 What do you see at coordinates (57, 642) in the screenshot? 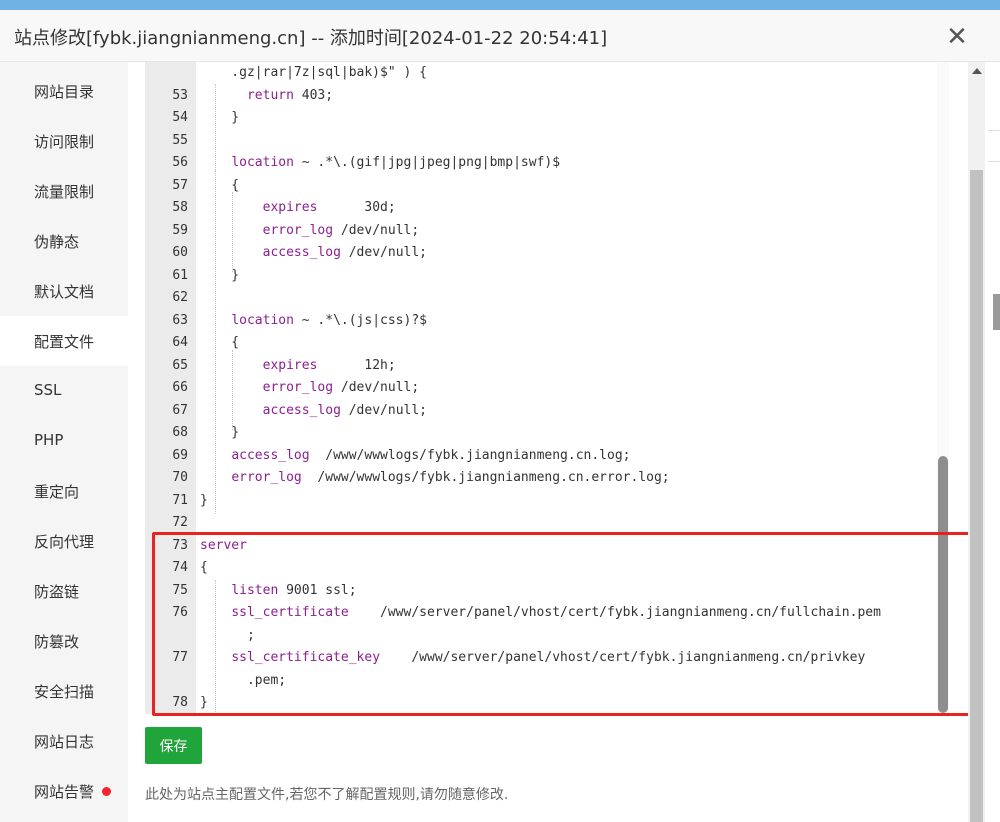
I see `sidebar-item-label: 防篡改` at bounding box center [57, 642].